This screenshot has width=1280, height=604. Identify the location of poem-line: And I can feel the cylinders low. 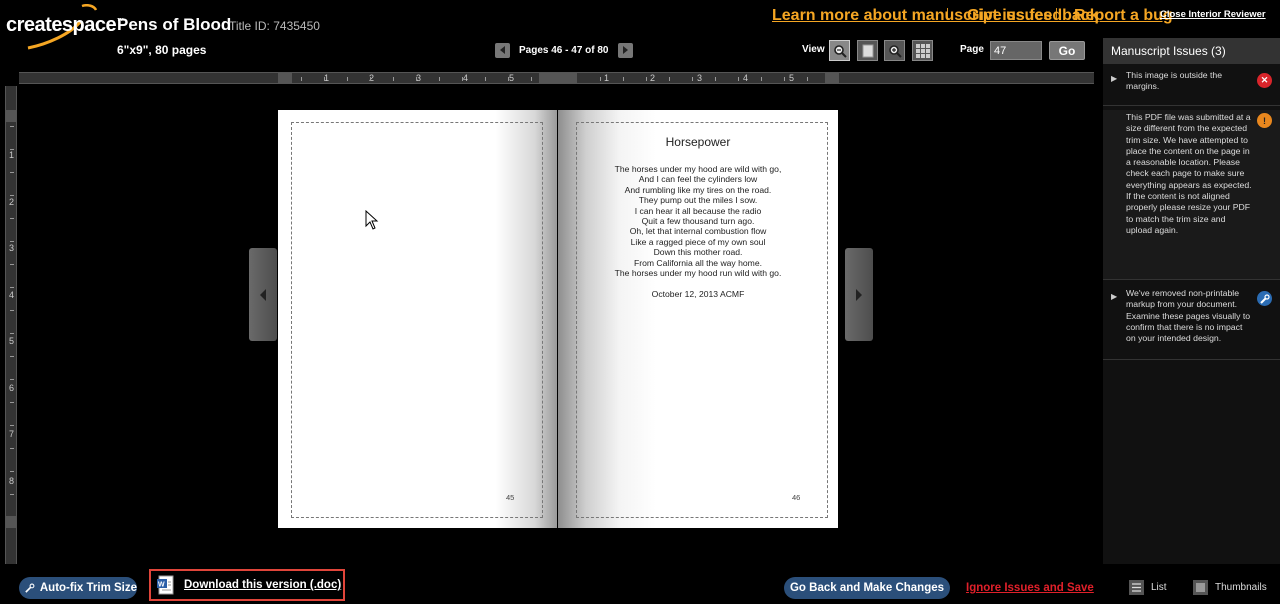
(698, 179).